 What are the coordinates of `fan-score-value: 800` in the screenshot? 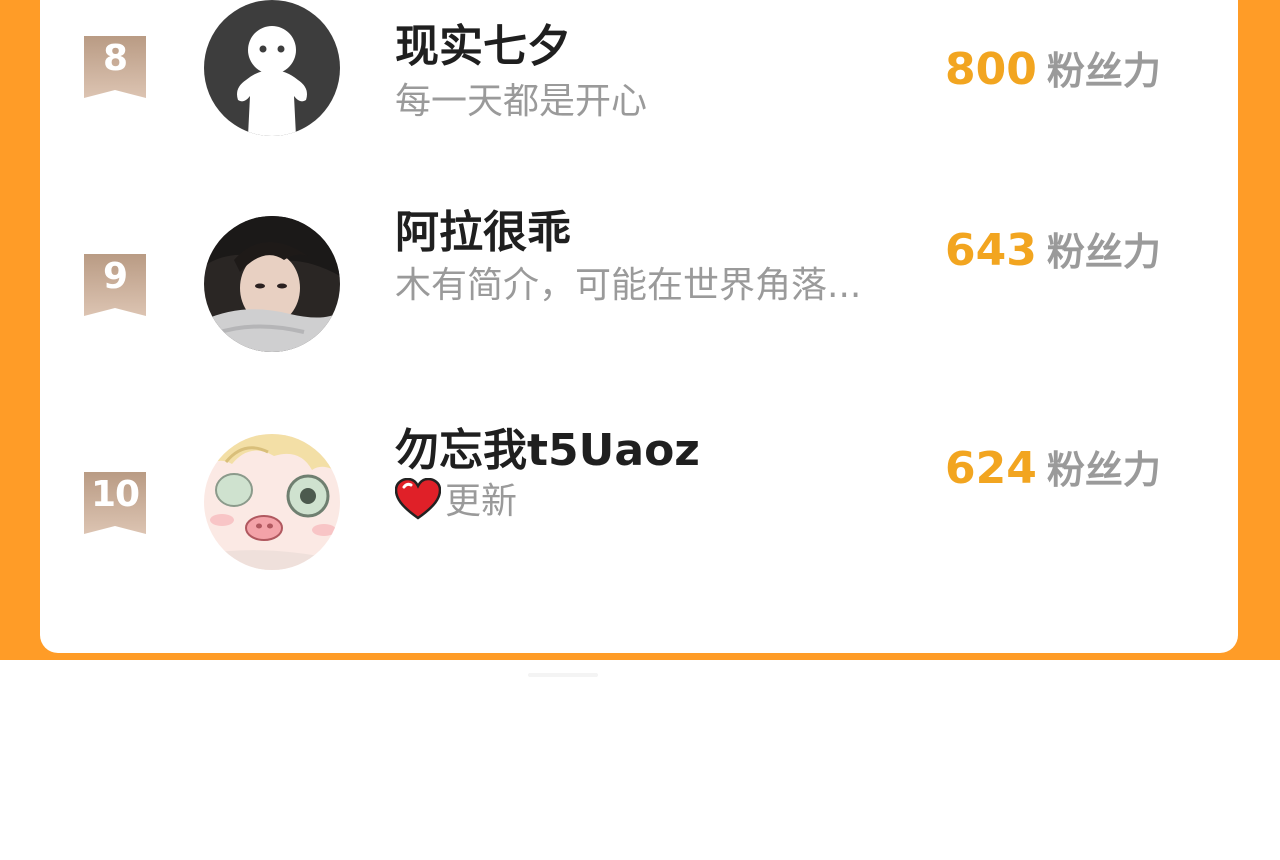 It's located at (991, 69).